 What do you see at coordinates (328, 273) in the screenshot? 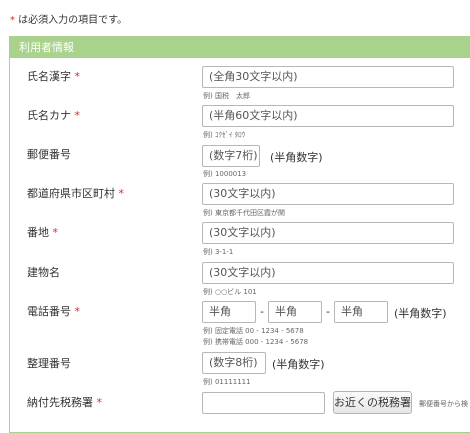
I see `building-input: (30文字以内)` at bounding box center [328, 273].